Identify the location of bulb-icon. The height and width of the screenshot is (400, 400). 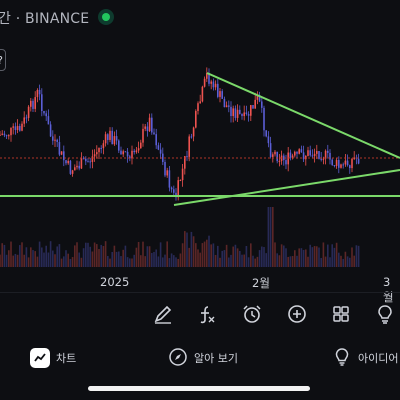
(385, 314).